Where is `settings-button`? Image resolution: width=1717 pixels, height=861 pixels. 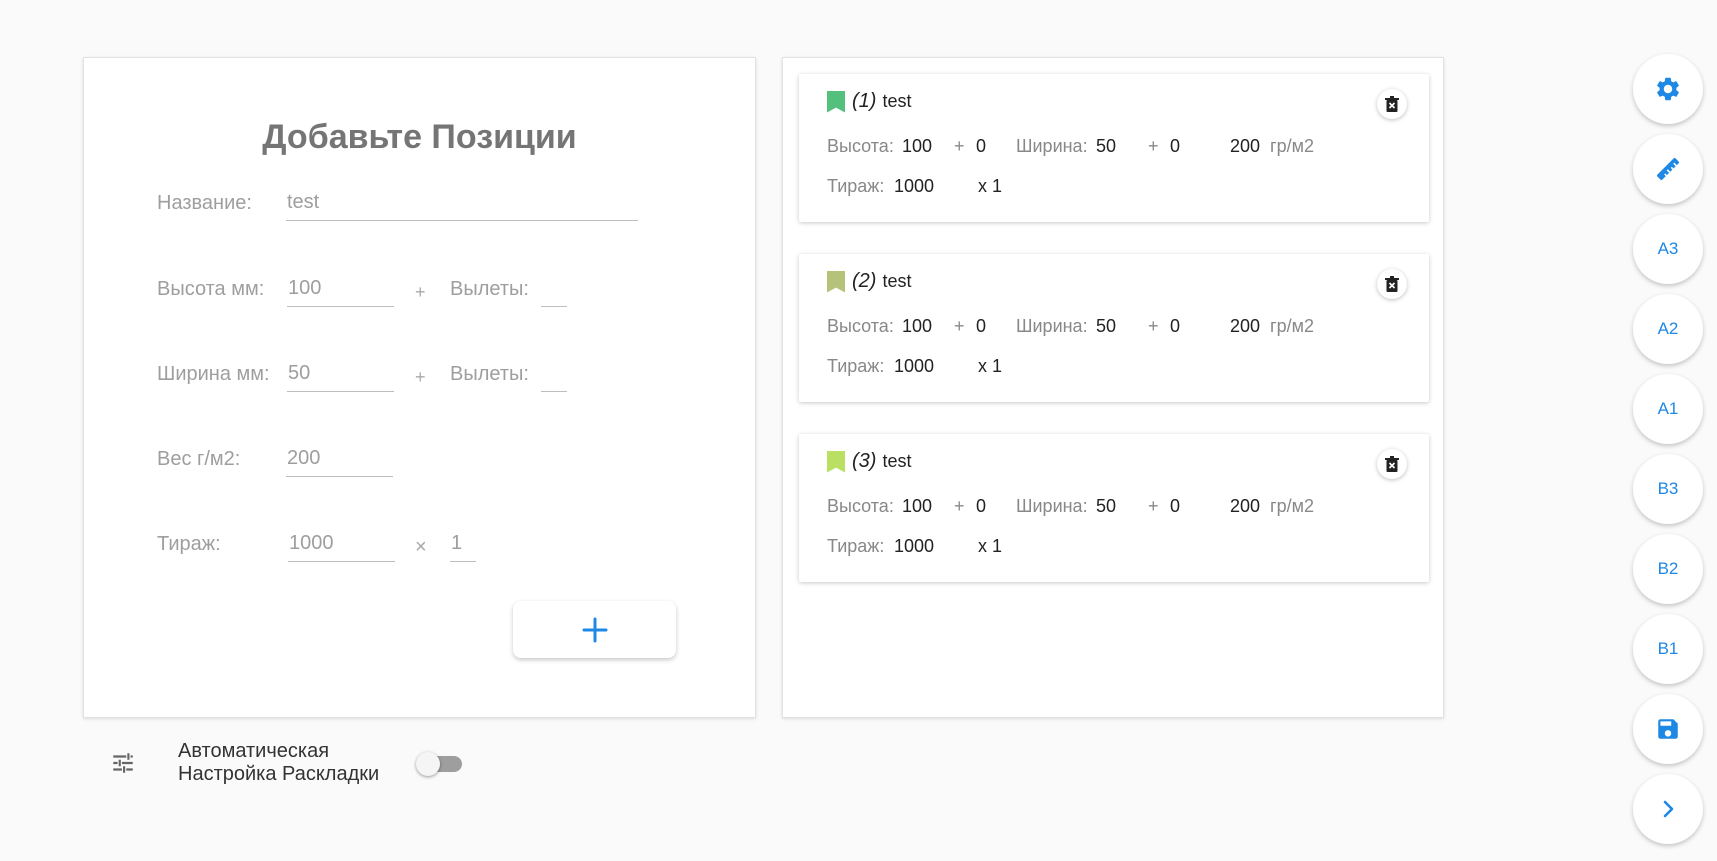 settings-button is located at coordinates (1668, 89).